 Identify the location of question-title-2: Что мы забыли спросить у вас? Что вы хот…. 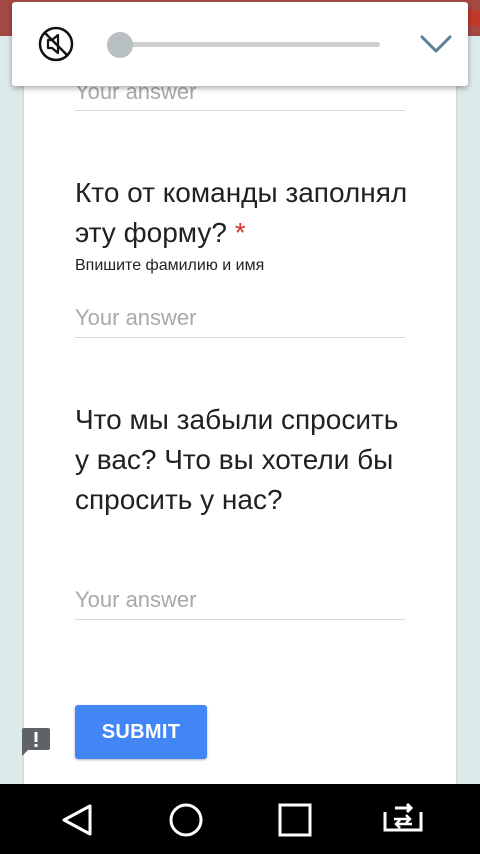
(237, 459).